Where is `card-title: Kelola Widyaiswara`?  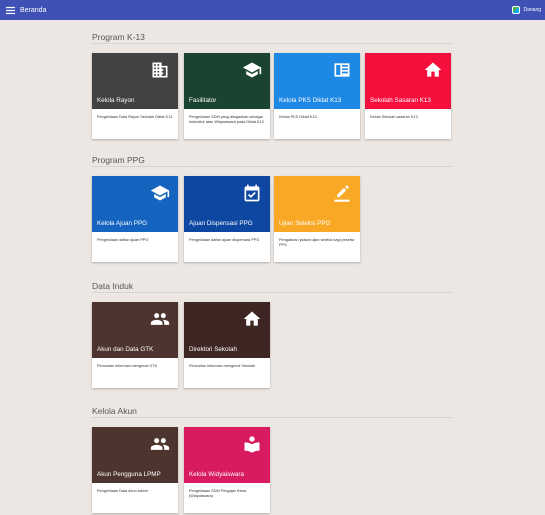 card-title: Kelola Widyaiswara is located at coordinates (216, 474).